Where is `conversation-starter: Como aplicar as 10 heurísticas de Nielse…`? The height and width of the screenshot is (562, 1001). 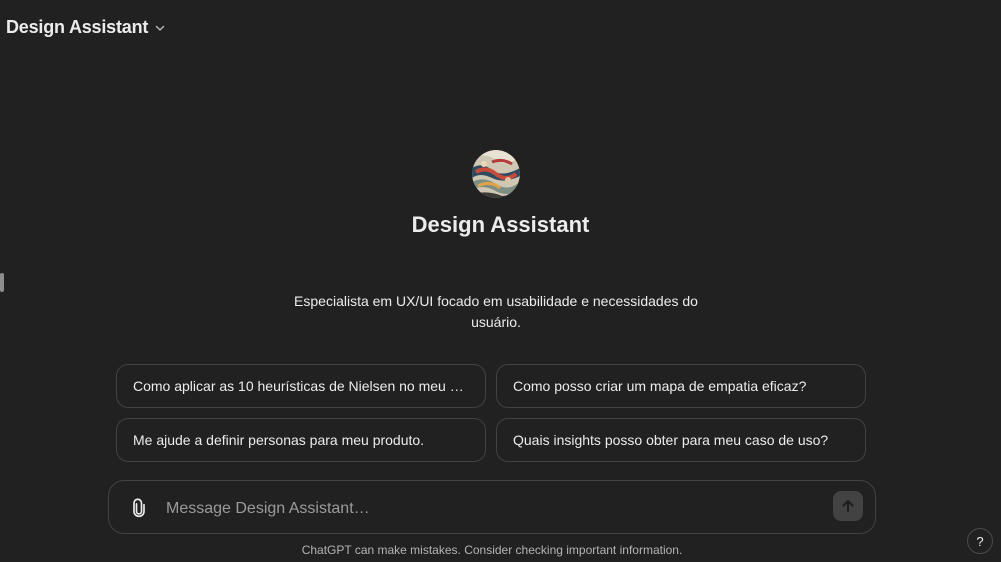
conversation-starter: Como aplicar as 10 heurísticas de Nielse… is located at coordinates (301, 386).